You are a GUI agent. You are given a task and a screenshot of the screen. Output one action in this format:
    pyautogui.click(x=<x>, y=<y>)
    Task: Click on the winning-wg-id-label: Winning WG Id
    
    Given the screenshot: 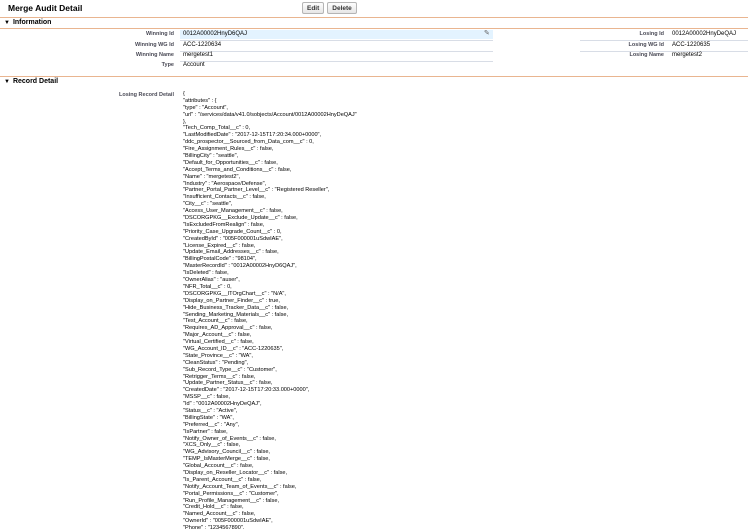 What is the action you would take?
    pyautogui.click(x=154, y=45)
    